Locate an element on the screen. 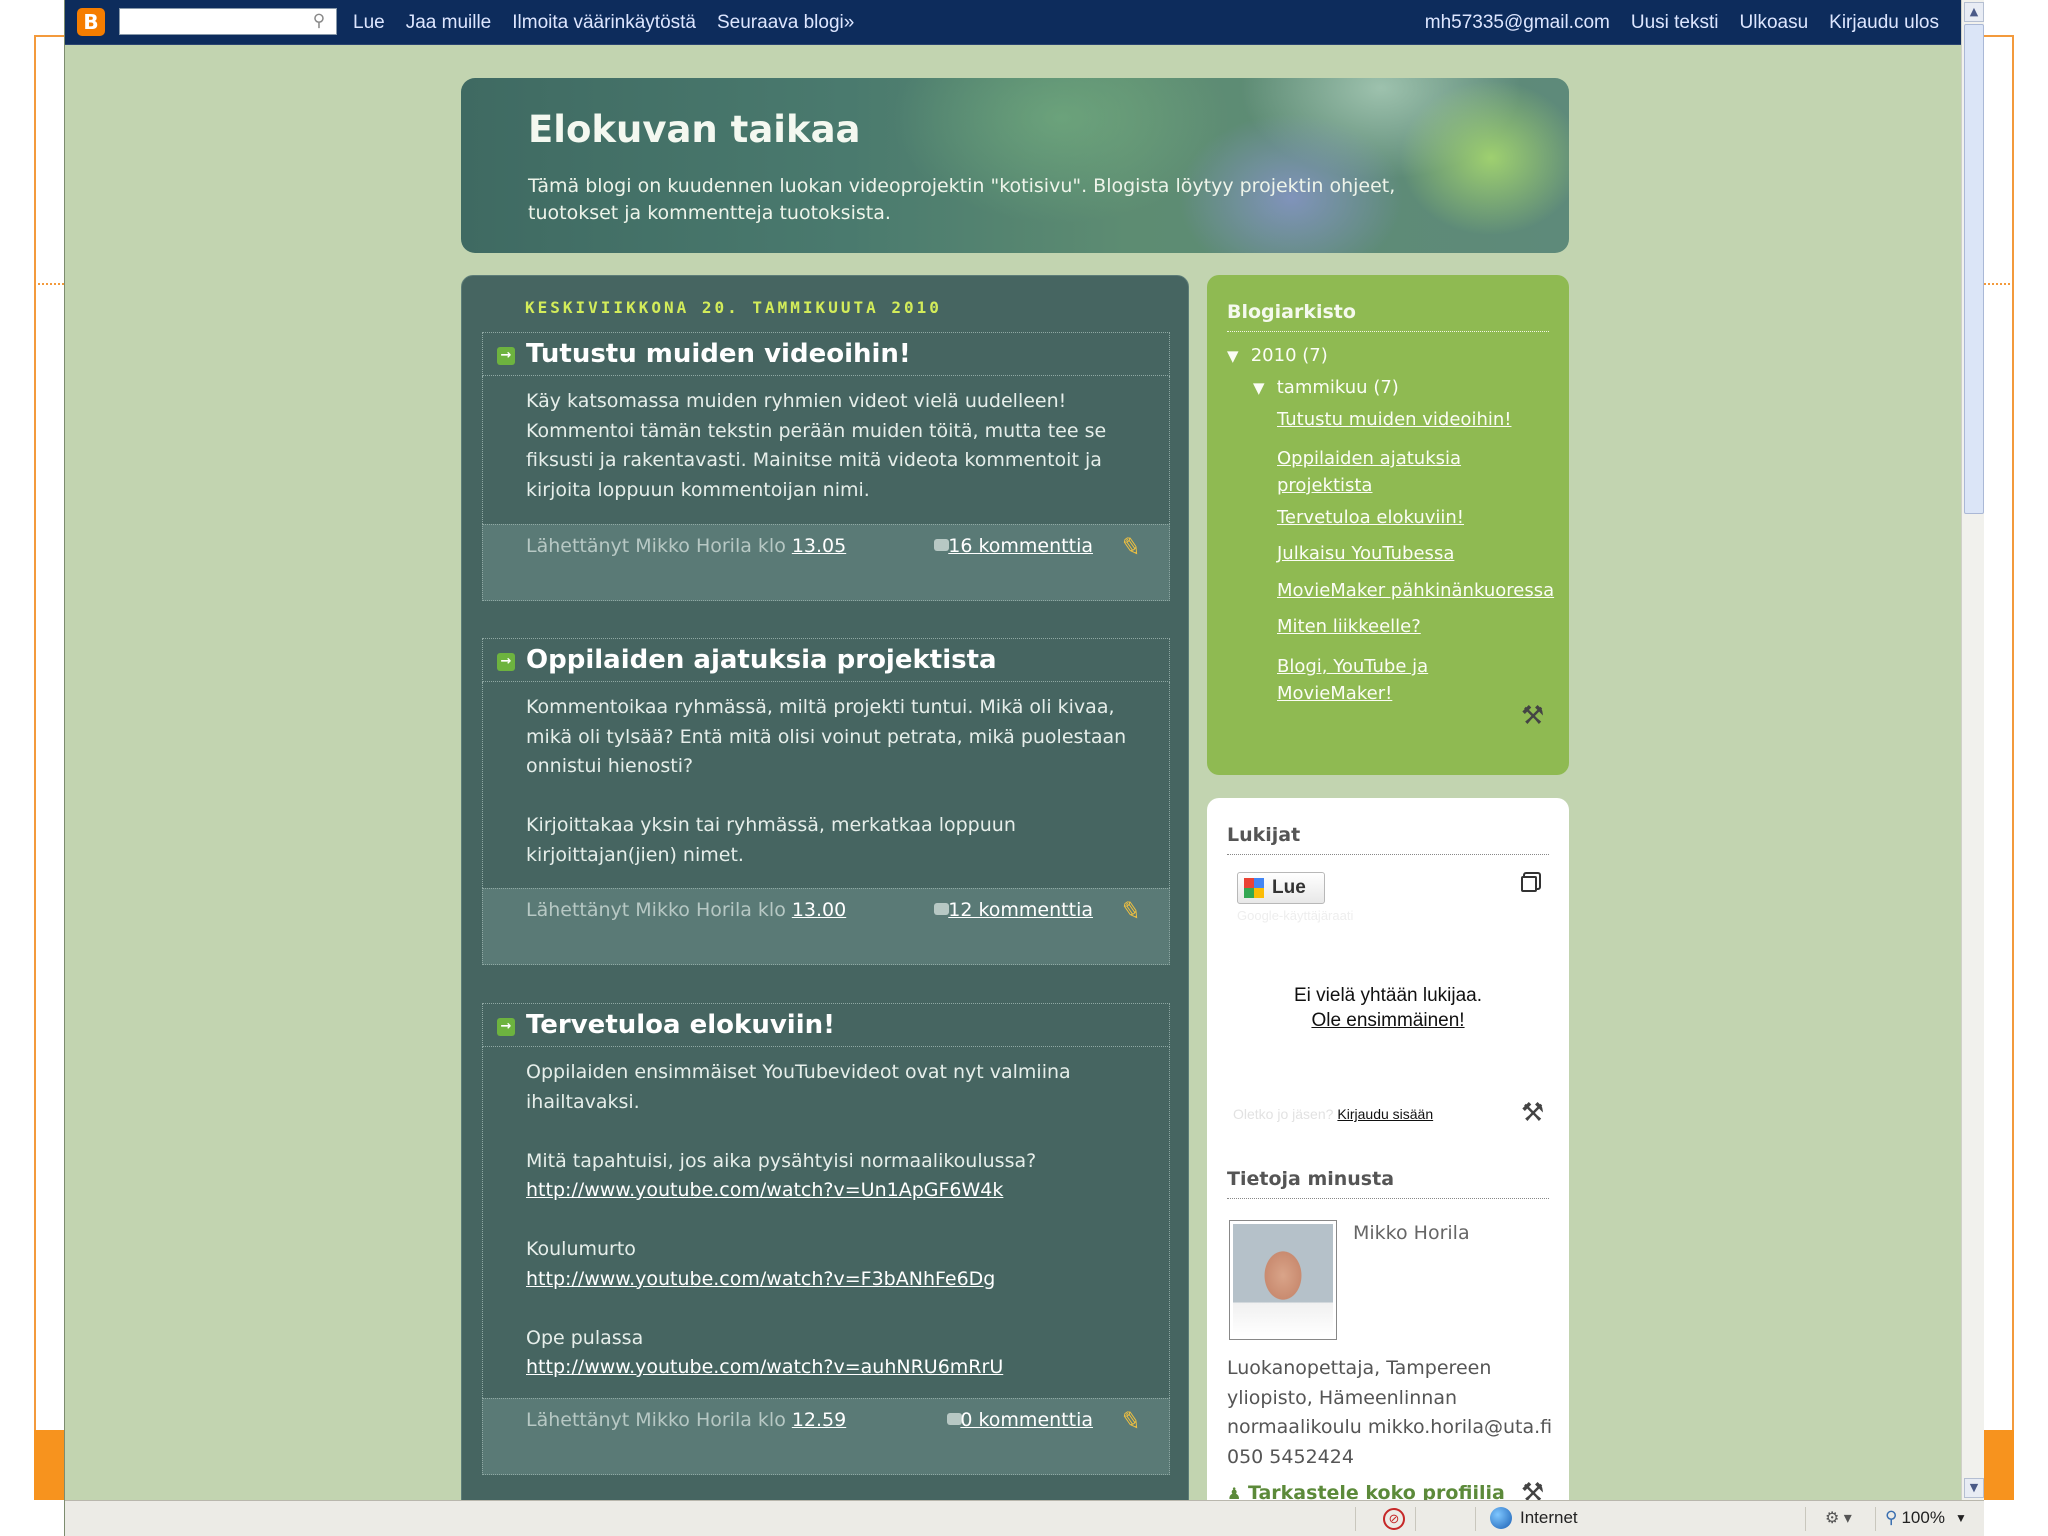  follow-button-label: Lue is located at coordinates (1289, 887).